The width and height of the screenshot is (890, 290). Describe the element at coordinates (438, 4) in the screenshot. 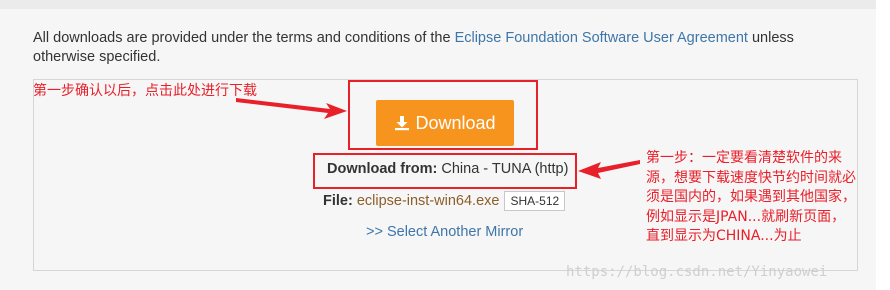

I see `top-divider` at that location.